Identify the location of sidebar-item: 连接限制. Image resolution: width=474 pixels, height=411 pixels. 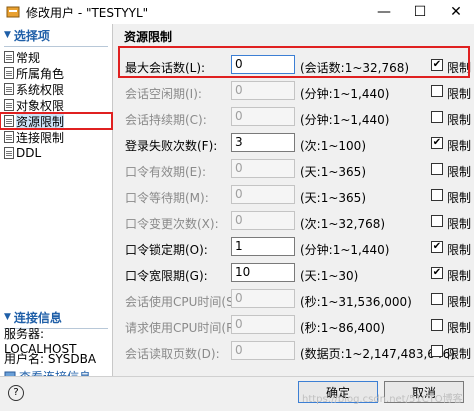
(56, 137).